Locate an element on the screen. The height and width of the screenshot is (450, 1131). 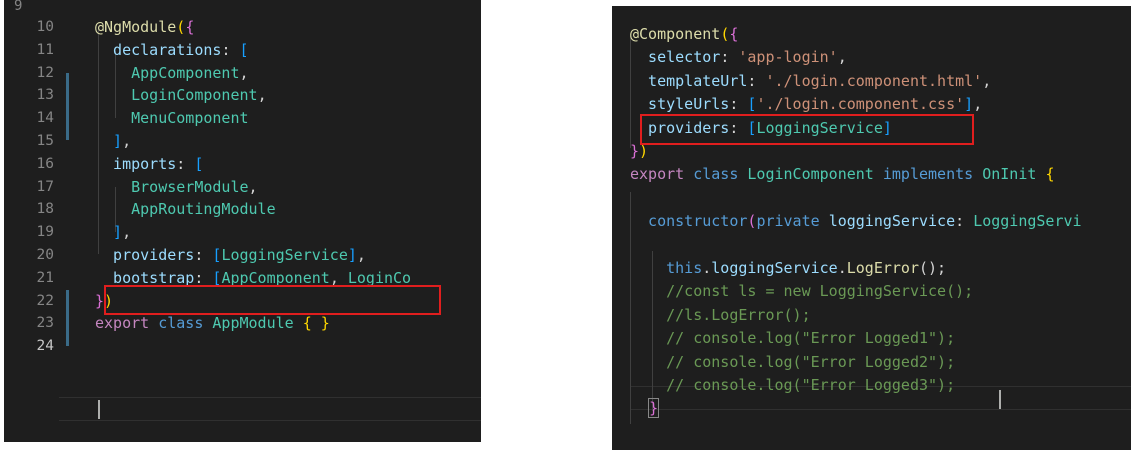
code-line: 15 ], is located at coordinates (242, 141).